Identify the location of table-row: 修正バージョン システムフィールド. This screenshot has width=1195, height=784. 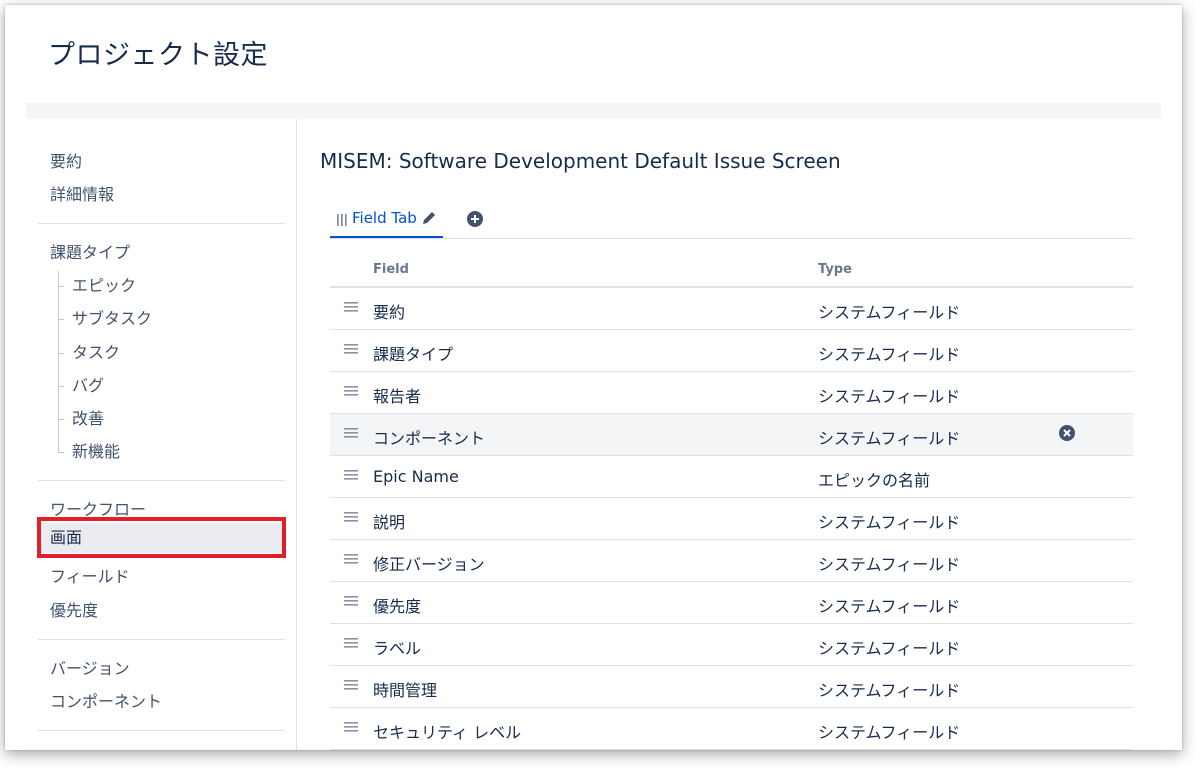
(731, 561).